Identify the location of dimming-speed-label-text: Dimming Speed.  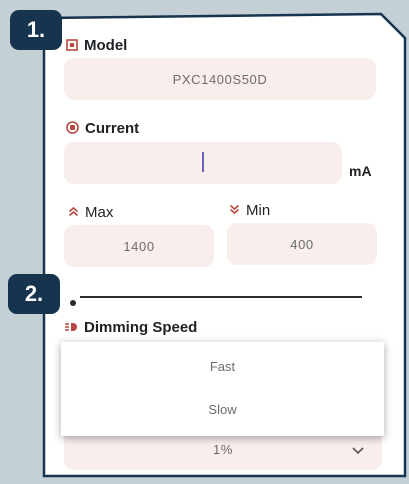
(141, 327).